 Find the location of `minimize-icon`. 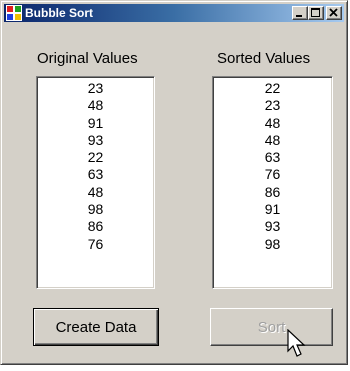

minimize-icon is located at coordinates (299, 16).